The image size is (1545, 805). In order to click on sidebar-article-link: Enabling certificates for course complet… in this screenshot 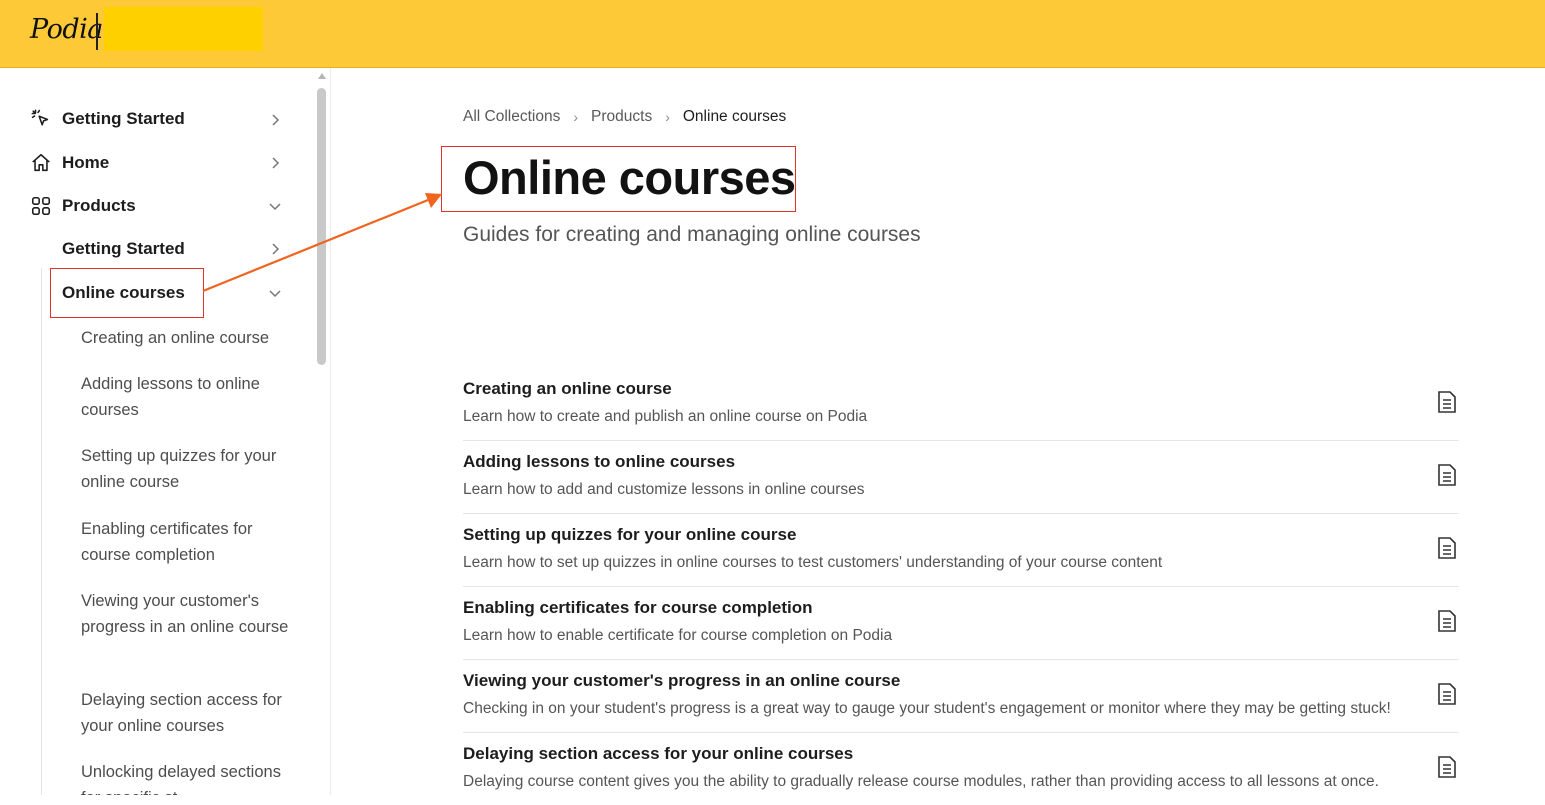, I will do `click(188, 542)`.